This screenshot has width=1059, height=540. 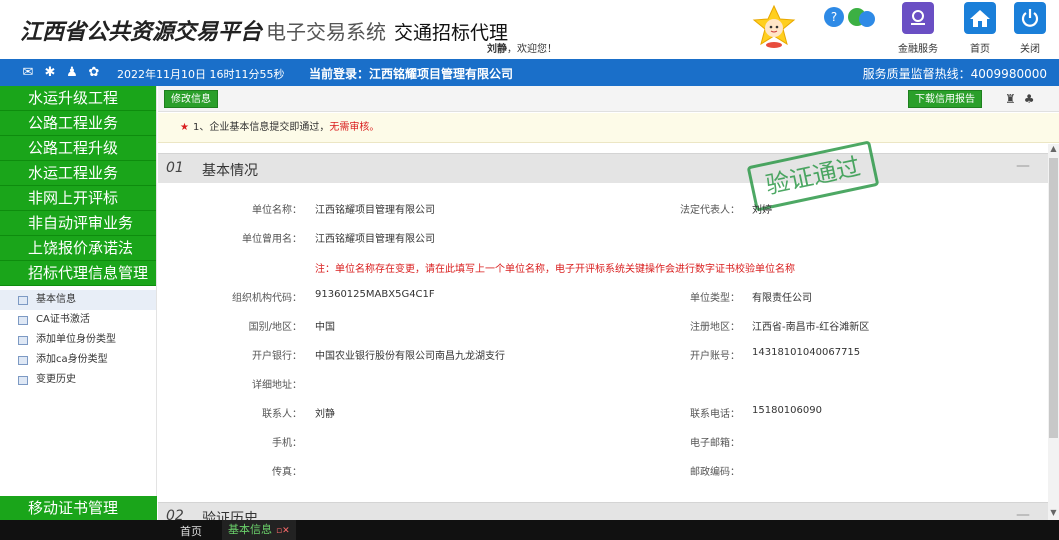 I want to click on sub-item-ca-activate: CA证书激活, so click(x=78, y=320).